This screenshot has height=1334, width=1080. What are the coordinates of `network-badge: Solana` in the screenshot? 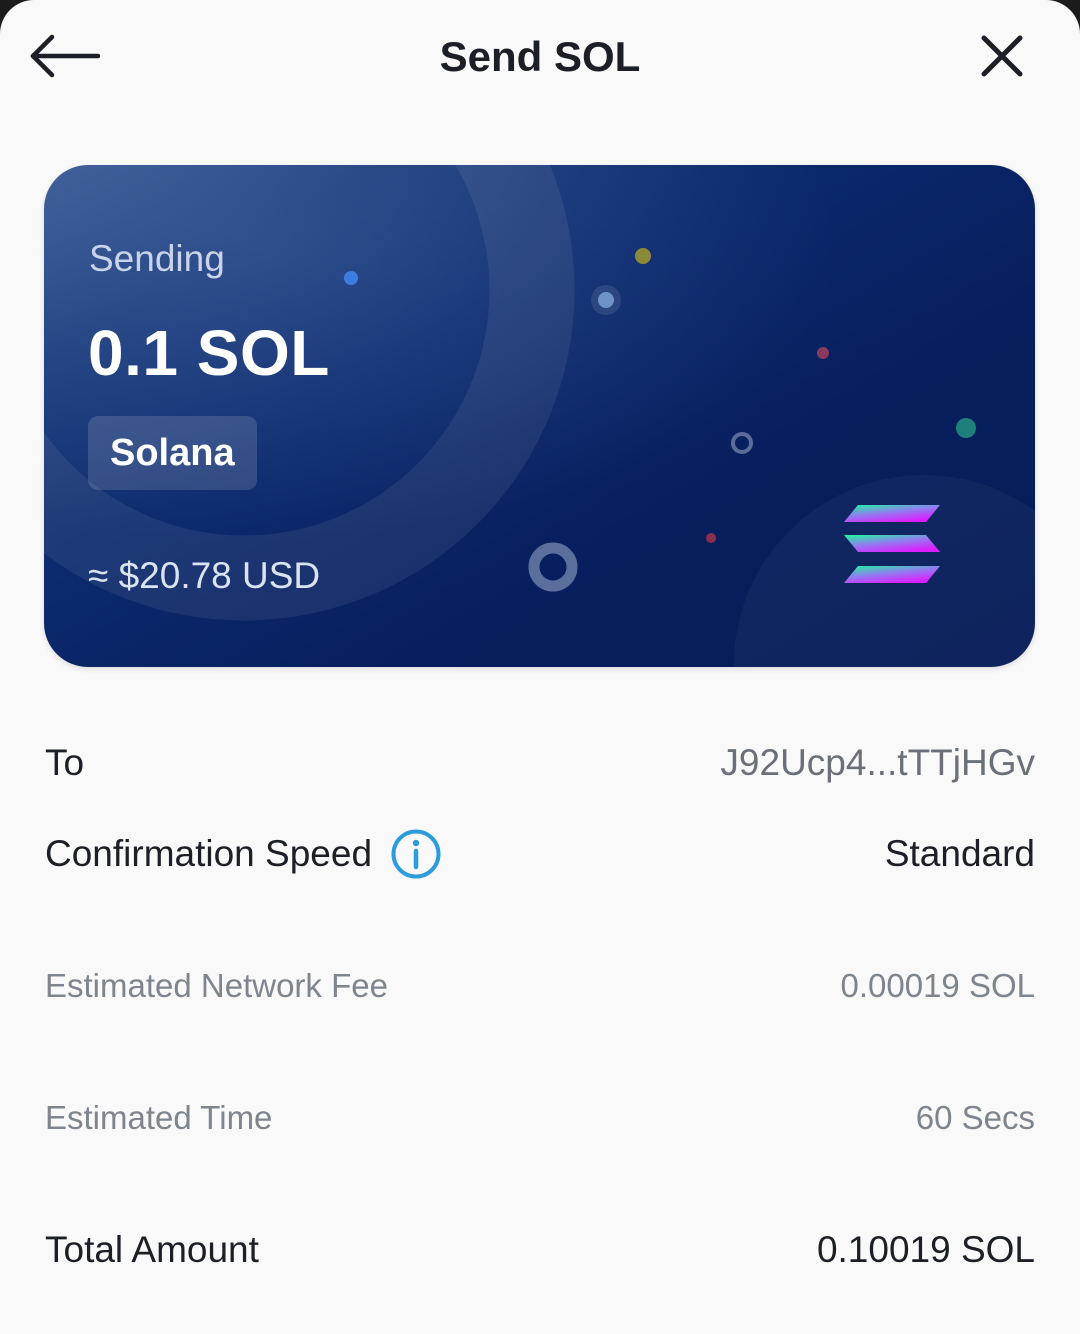 It's located at (172, 453).